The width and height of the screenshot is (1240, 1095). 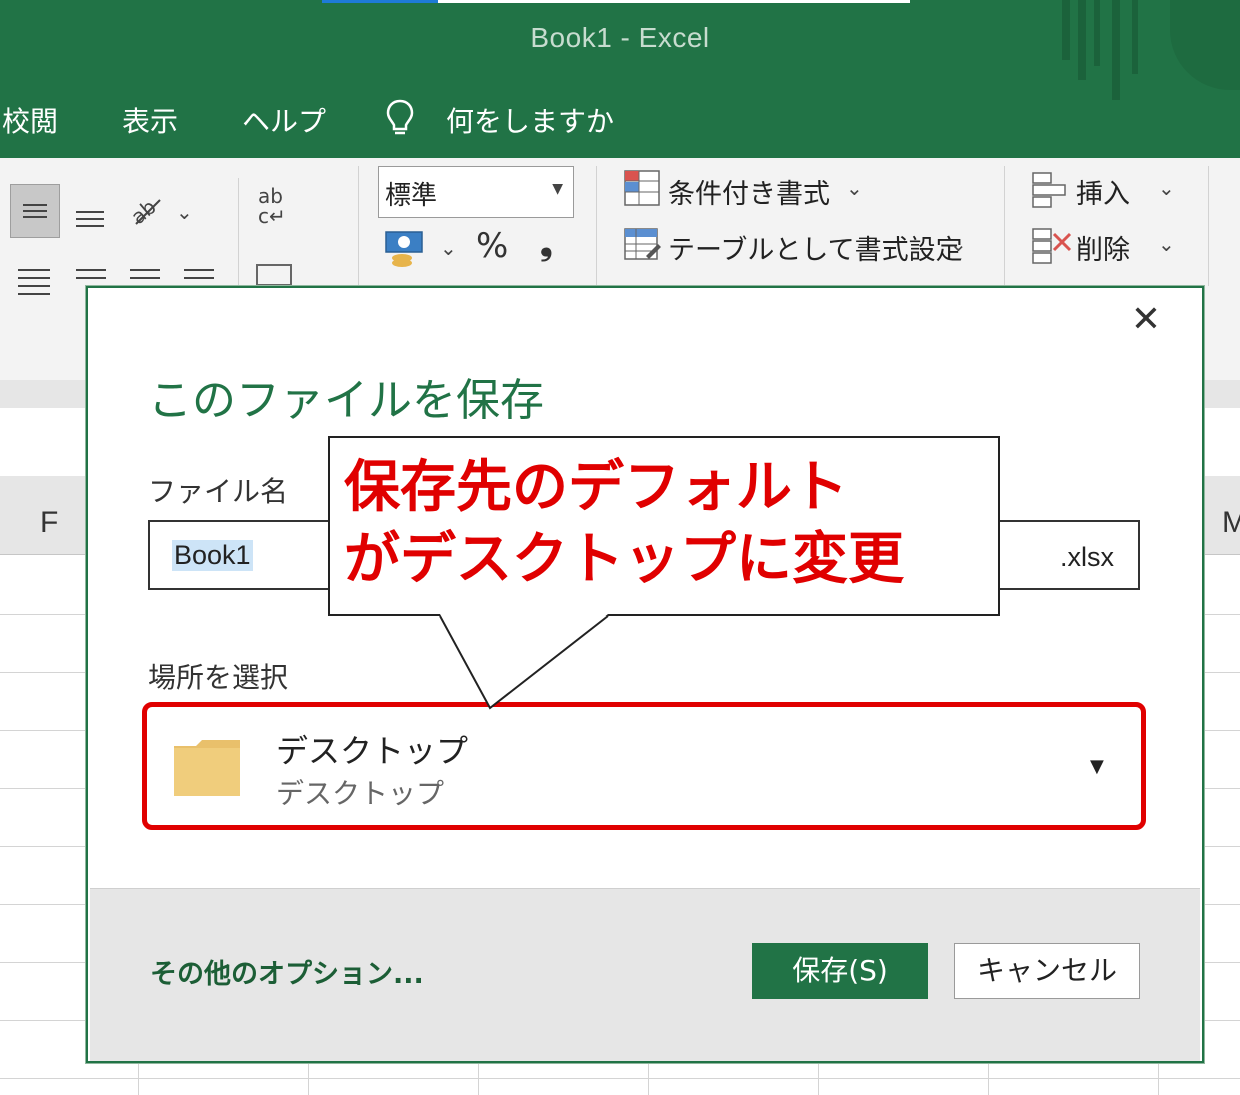 I want to click on svg-text: ab, so click(x=143, y=212).